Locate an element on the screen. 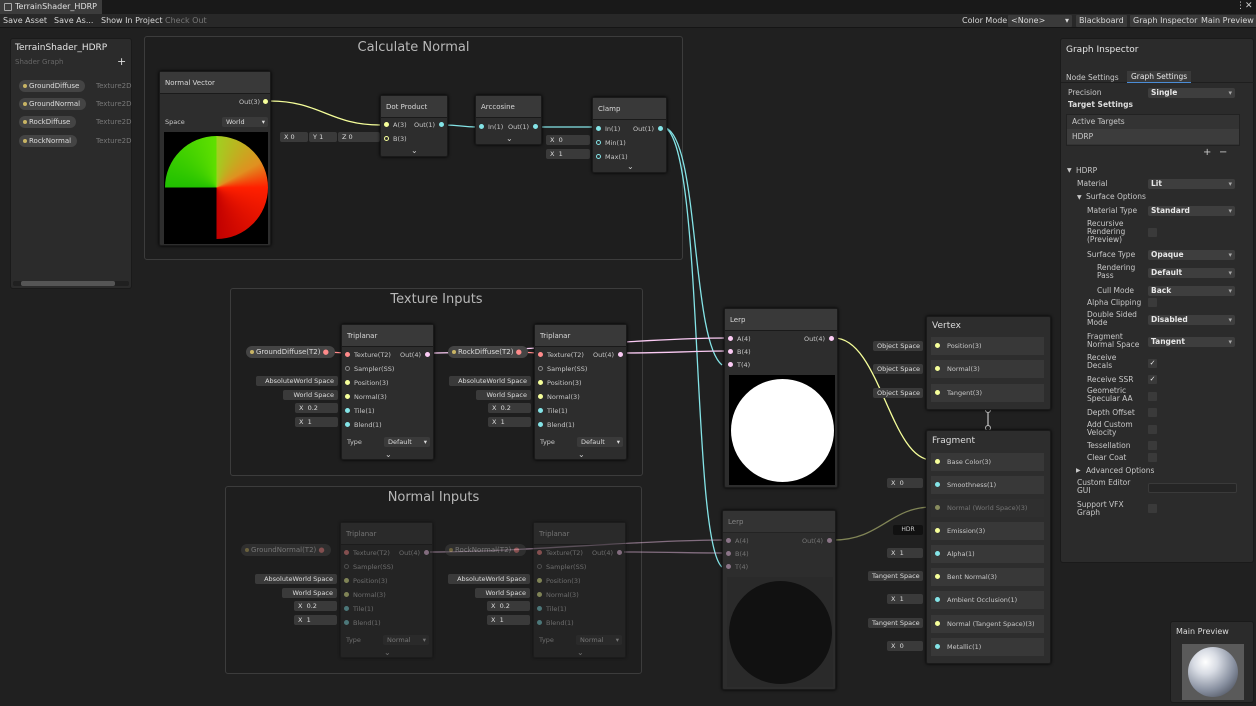 This screenshot has height=706, width=1256. vertex-position-space: Object Space is located at coordinates (898, 346).